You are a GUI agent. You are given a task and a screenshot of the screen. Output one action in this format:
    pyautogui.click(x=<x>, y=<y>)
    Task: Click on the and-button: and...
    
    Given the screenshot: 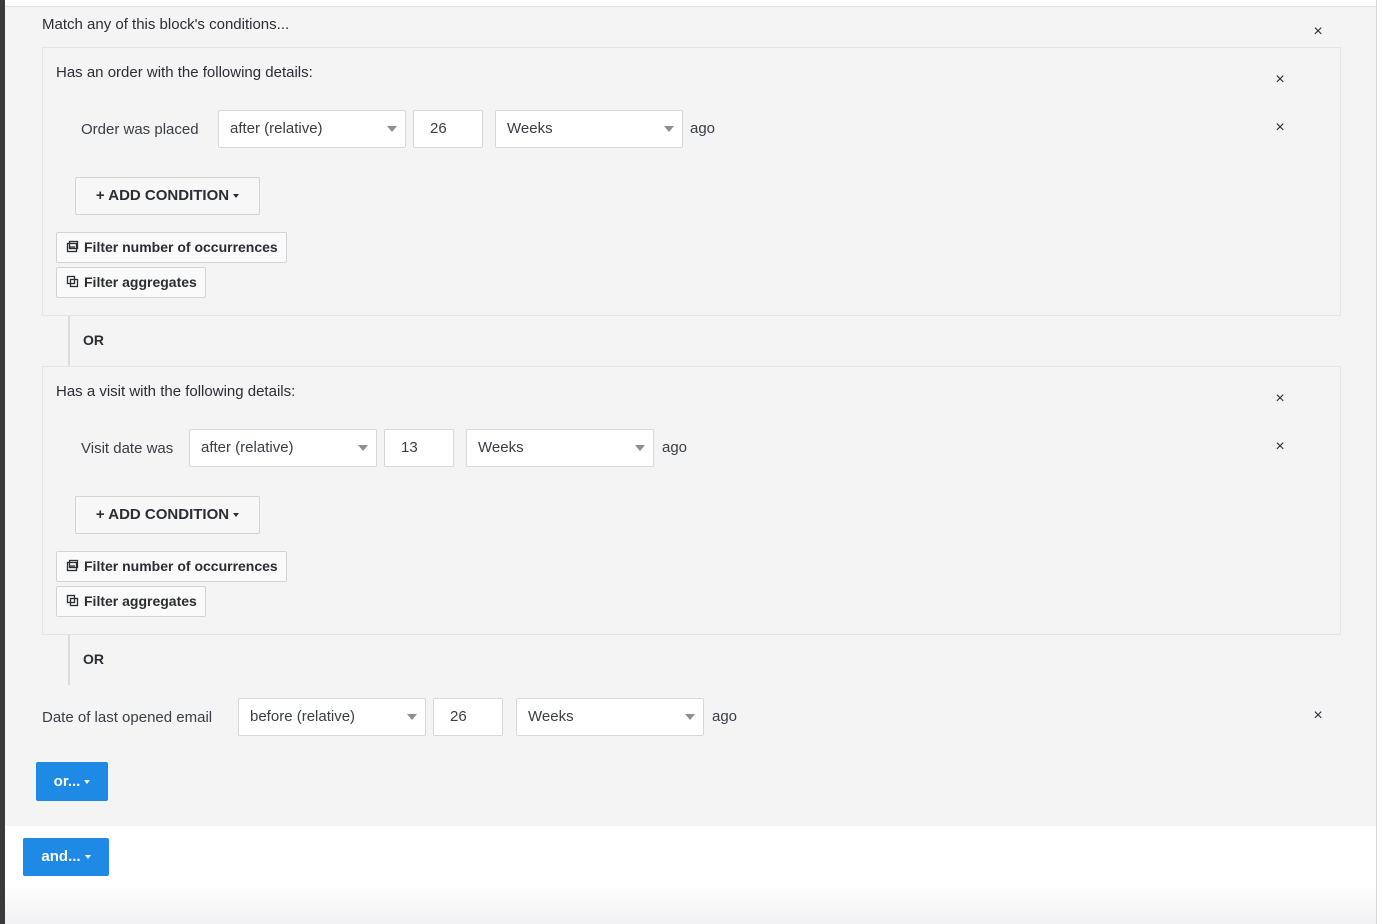 What is the action you would take?
    pyautogui.click(x=66, y=857)
    